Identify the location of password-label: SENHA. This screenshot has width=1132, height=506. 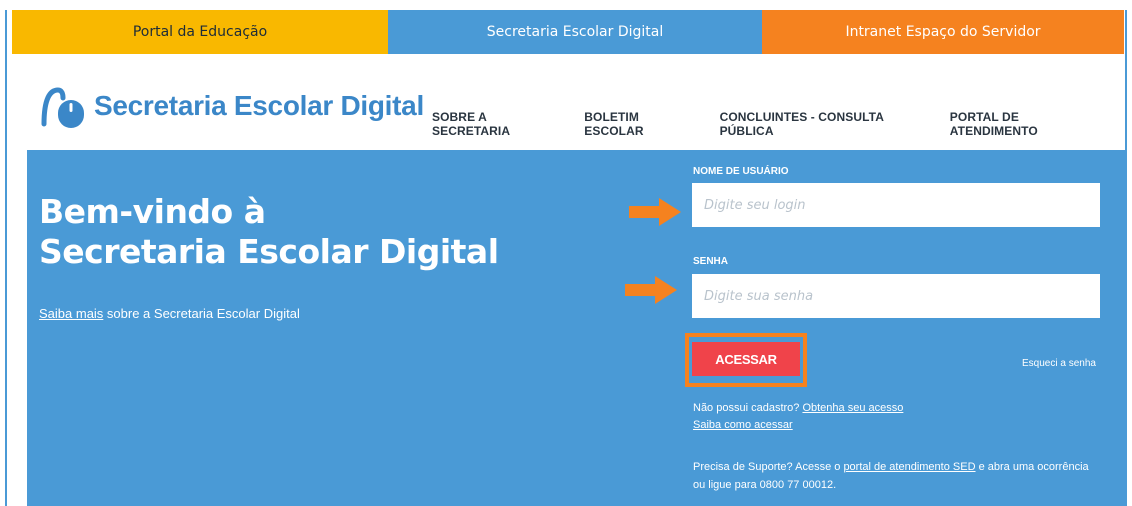
(711, 261).